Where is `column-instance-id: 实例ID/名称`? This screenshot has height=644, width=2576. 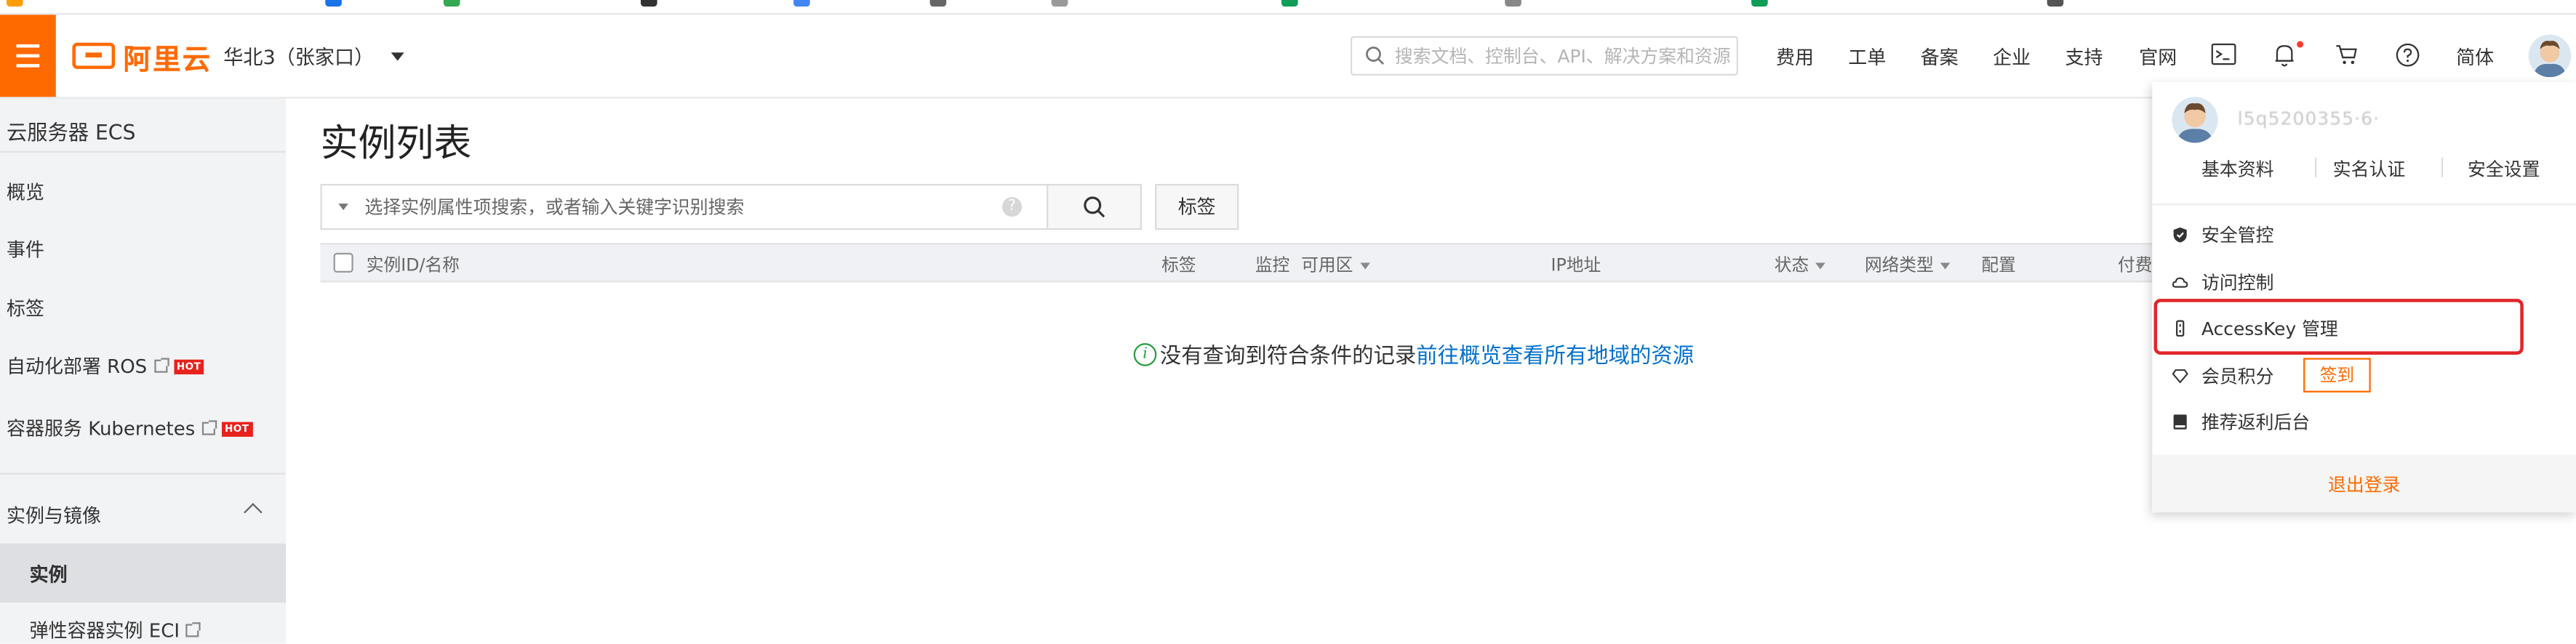
column-instance-id: 实例ID/名称 is located at coordinates (413, 266).